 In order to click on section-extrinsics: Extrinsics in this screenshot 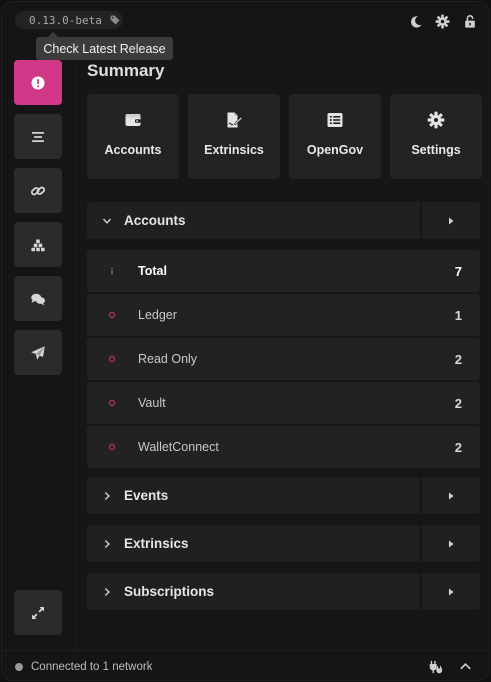, I will do `click(283, 543)`.